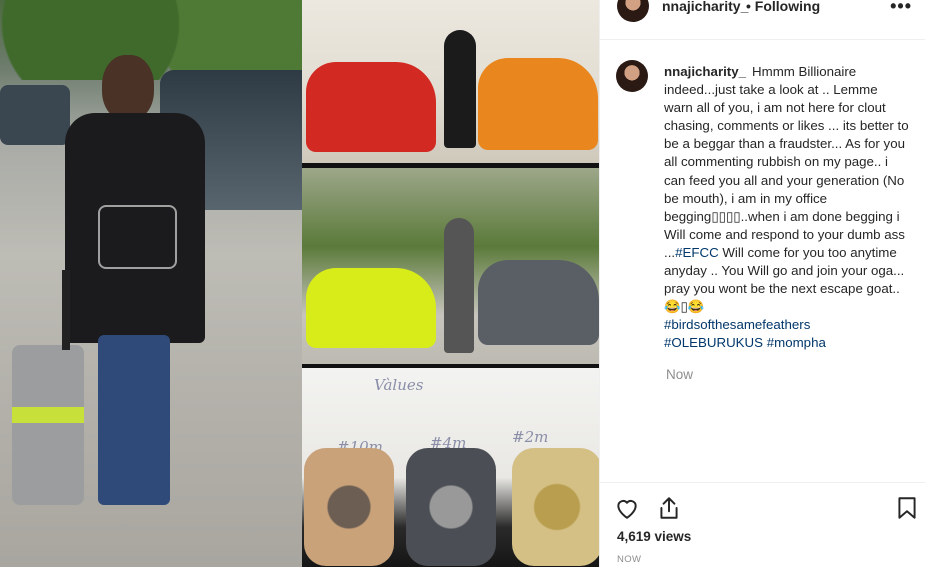  I want to click on hashtag-link: #birdsofthesamefeathers, so click(787, 325).